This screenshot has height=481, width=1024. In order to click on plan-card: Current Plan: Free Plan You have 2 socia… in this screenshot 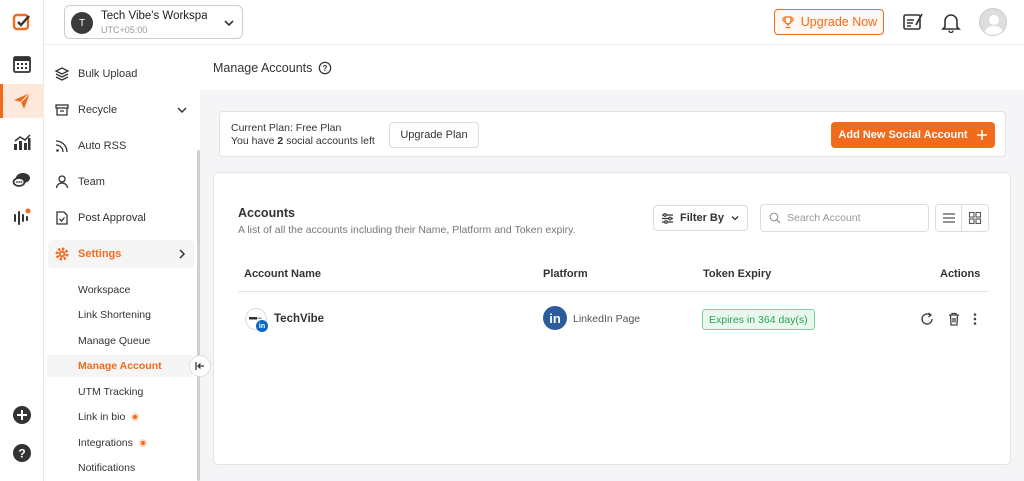, I will do `click(612, 134)`.